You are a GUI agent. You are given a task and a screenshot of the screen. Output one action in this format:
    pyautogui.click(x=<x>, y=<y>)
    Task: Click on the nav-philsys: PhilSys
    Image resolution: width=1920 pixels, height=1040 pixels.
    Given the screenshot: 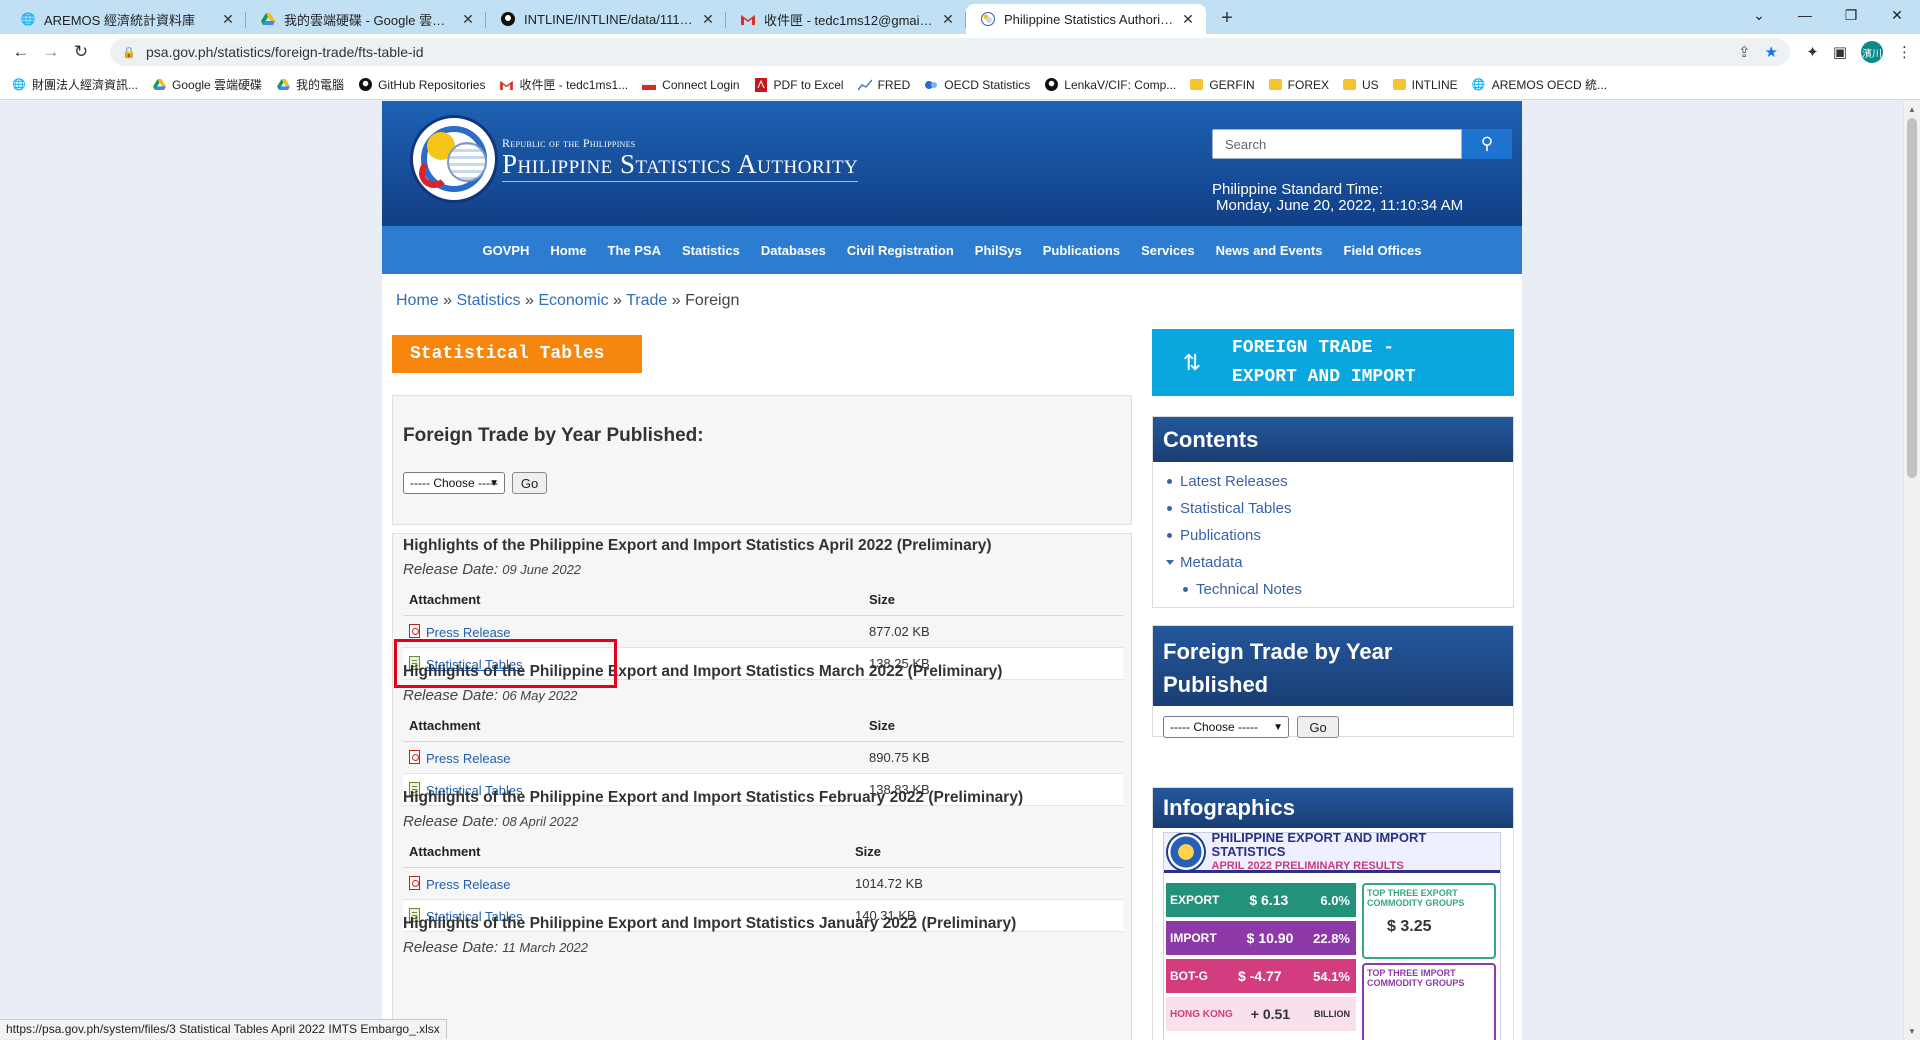 What is the action you would take?
    pyautogui.click(x=998, y=250)
    